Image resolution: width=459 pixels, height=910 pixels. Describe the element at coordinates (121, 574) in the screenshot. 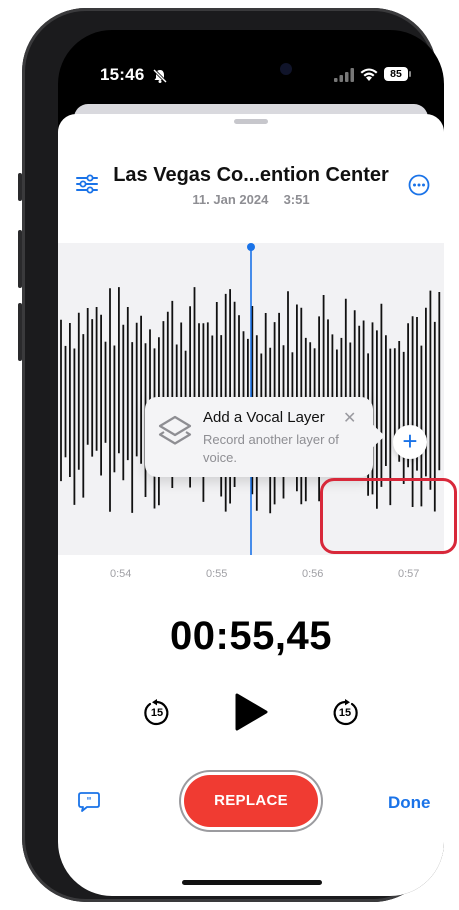

I see `tick-label: 0:54` at that location.